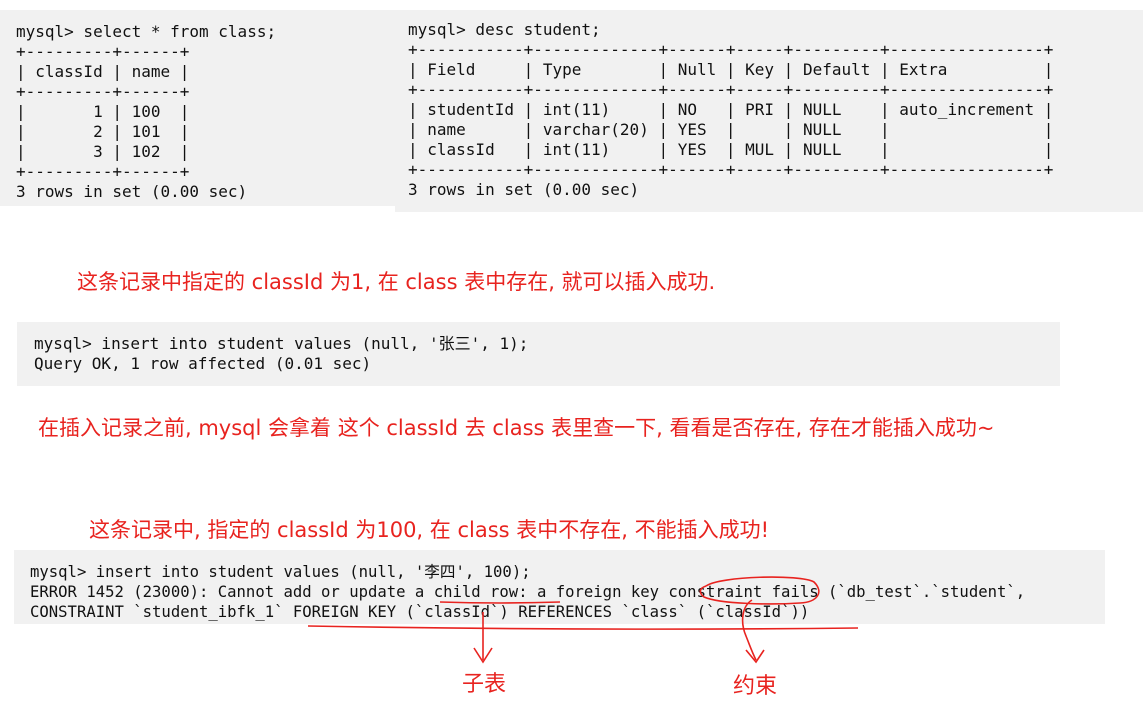 The width and height of the screenshot is (1143, 720). Describe the element at coordinates (484, 684) in the screenshot. I see `label-child-table: 子表` at that location.